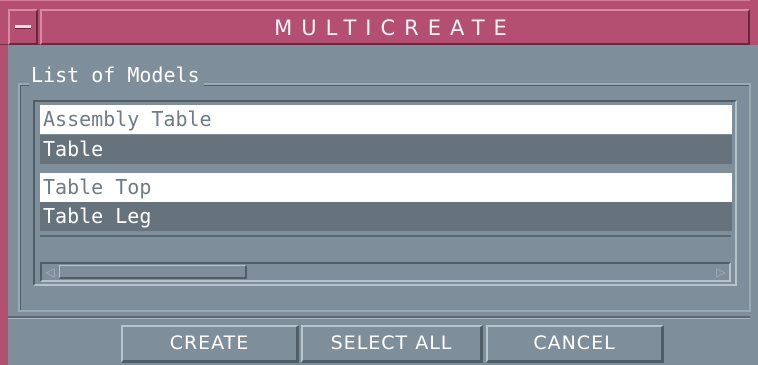  Describe the element at coordinates (386, 216) in the screenshot. I see `list-item-table-leg: Table Leg` at that location.